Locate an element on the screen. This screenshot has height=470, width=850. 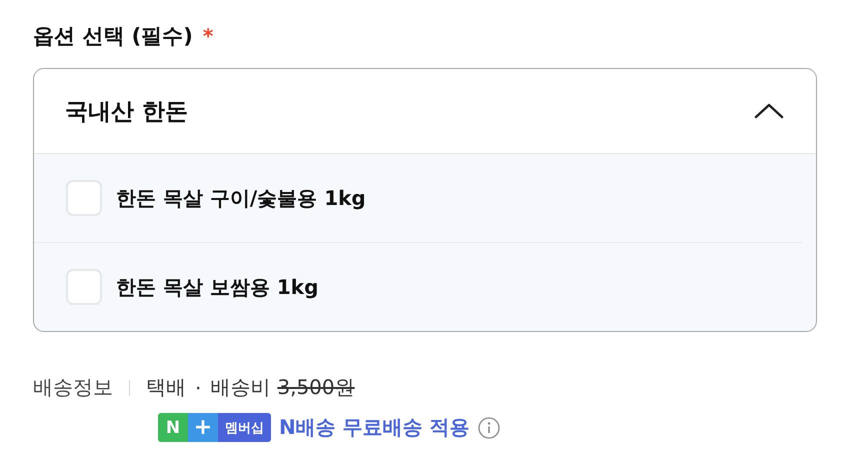
fee-label: 배송비 is located at coordinates (240, 387).